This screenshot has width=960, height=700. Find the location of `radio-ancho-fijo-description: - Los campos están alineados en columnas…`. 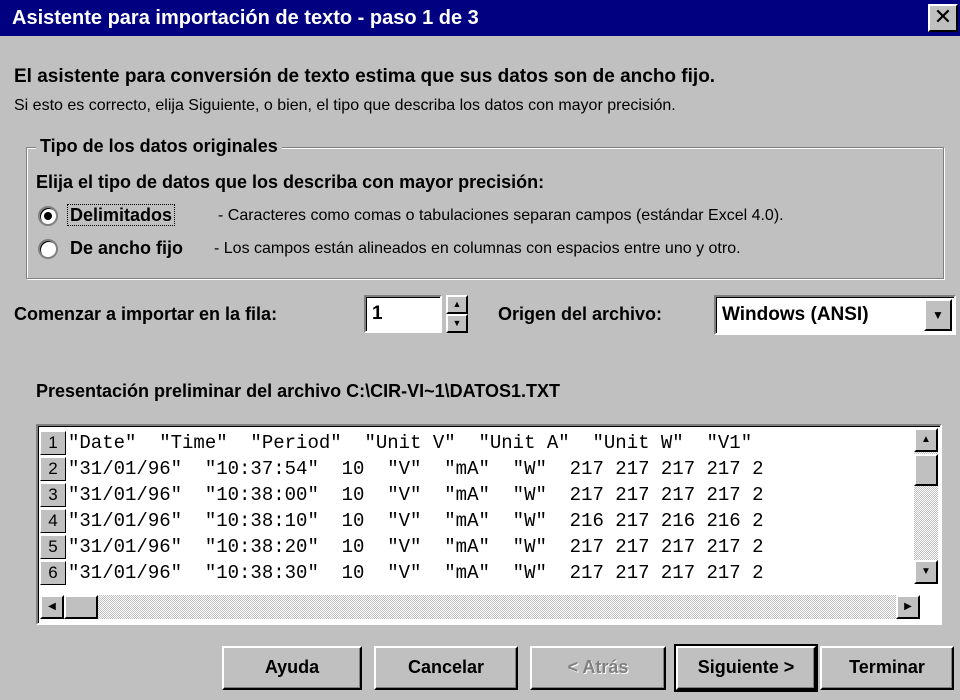

radio-ancho-fijo-description: - Los campos están alineados en columnas… is located at coordinates (477, 248).